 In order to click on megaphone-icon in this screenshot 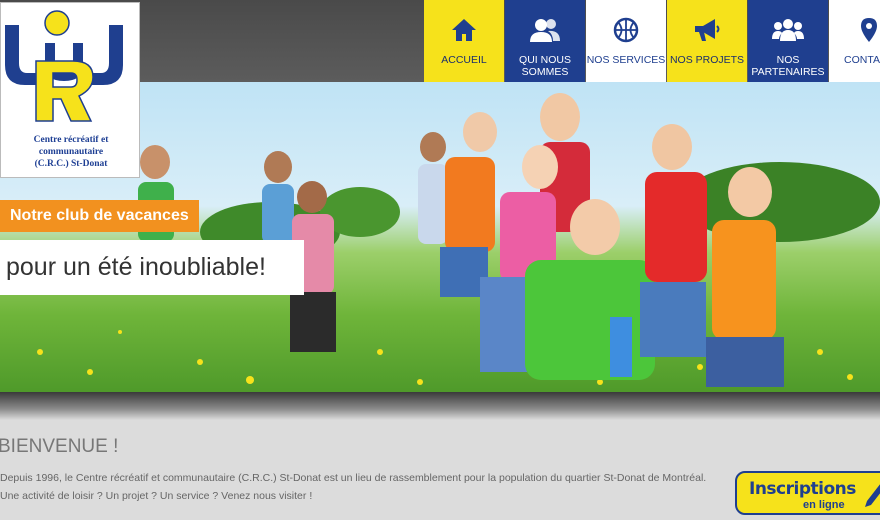, I will do `click(707, 30)`.